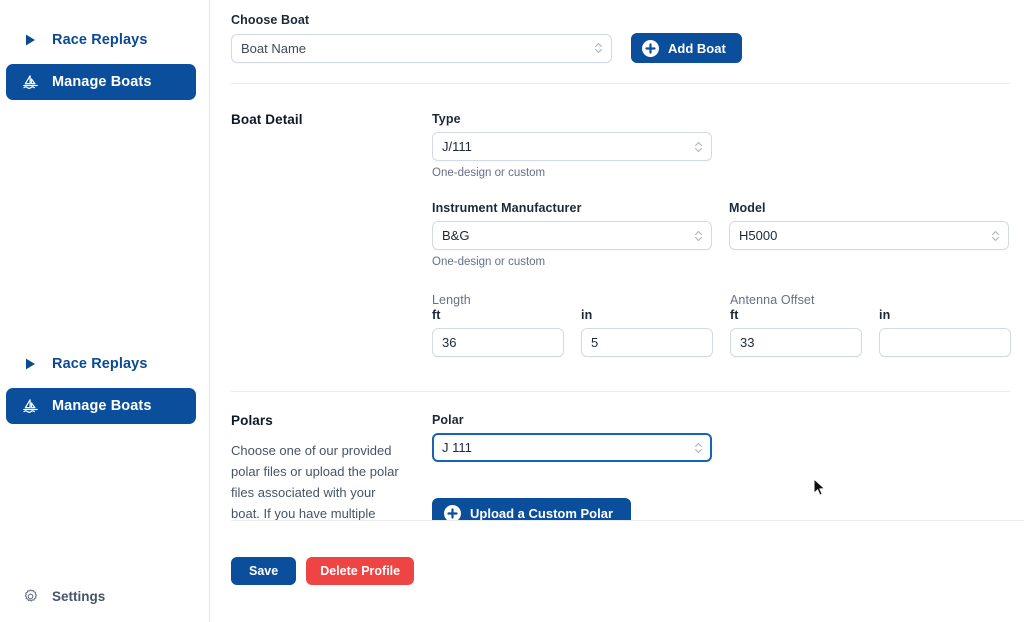 The image size is (1024, 622). I want to click on save-button: Save, so click(264, 571).